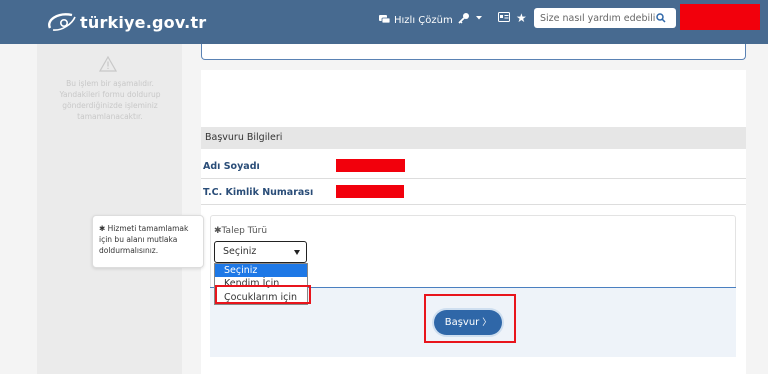 The height and width of the screenshot is (374, 768). I want to click on field-row-name: Adı Soyadı, so click(473, 166).